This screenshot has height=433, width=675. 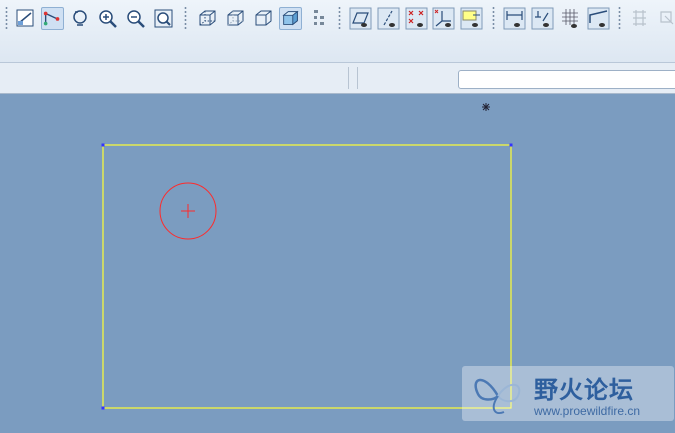 I want to click on disabled-tool-1-icon, so click(x=639, y=18).